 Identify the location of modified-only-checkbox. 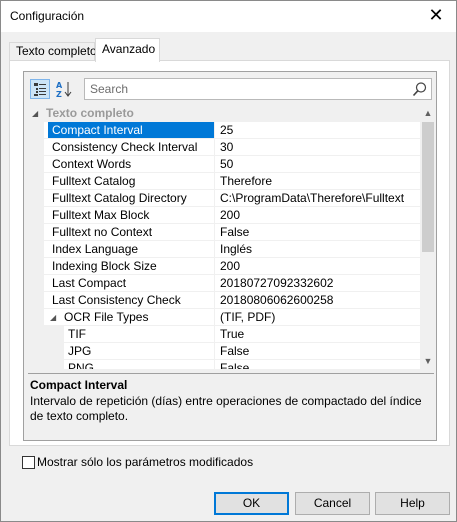
(28, 462).